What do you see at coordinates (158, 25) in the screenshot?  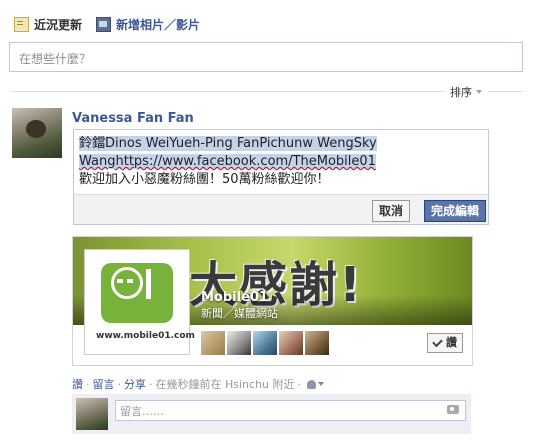 I see `tab-photo-label: 新增相片／影片` at bounding box center [158, 25].